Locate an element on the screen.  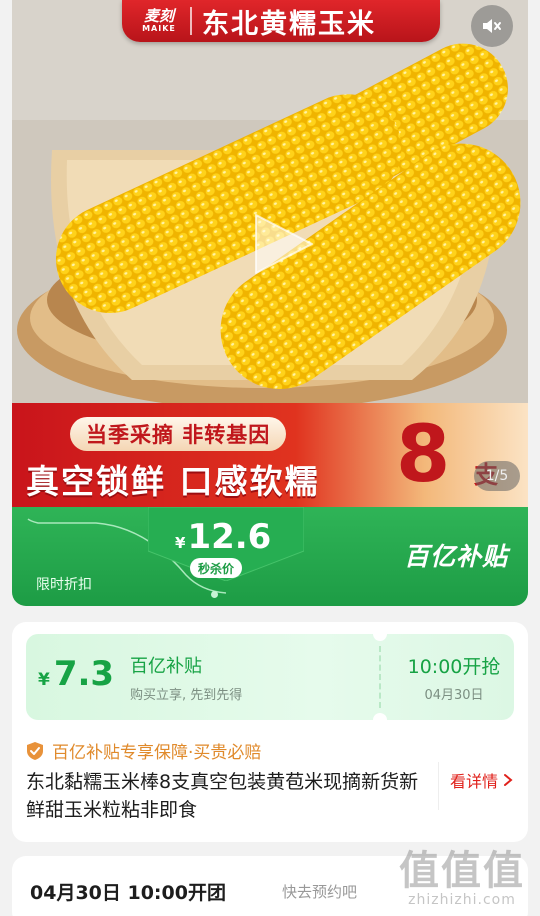
coupon-divider is located at coordinates (380, 677).